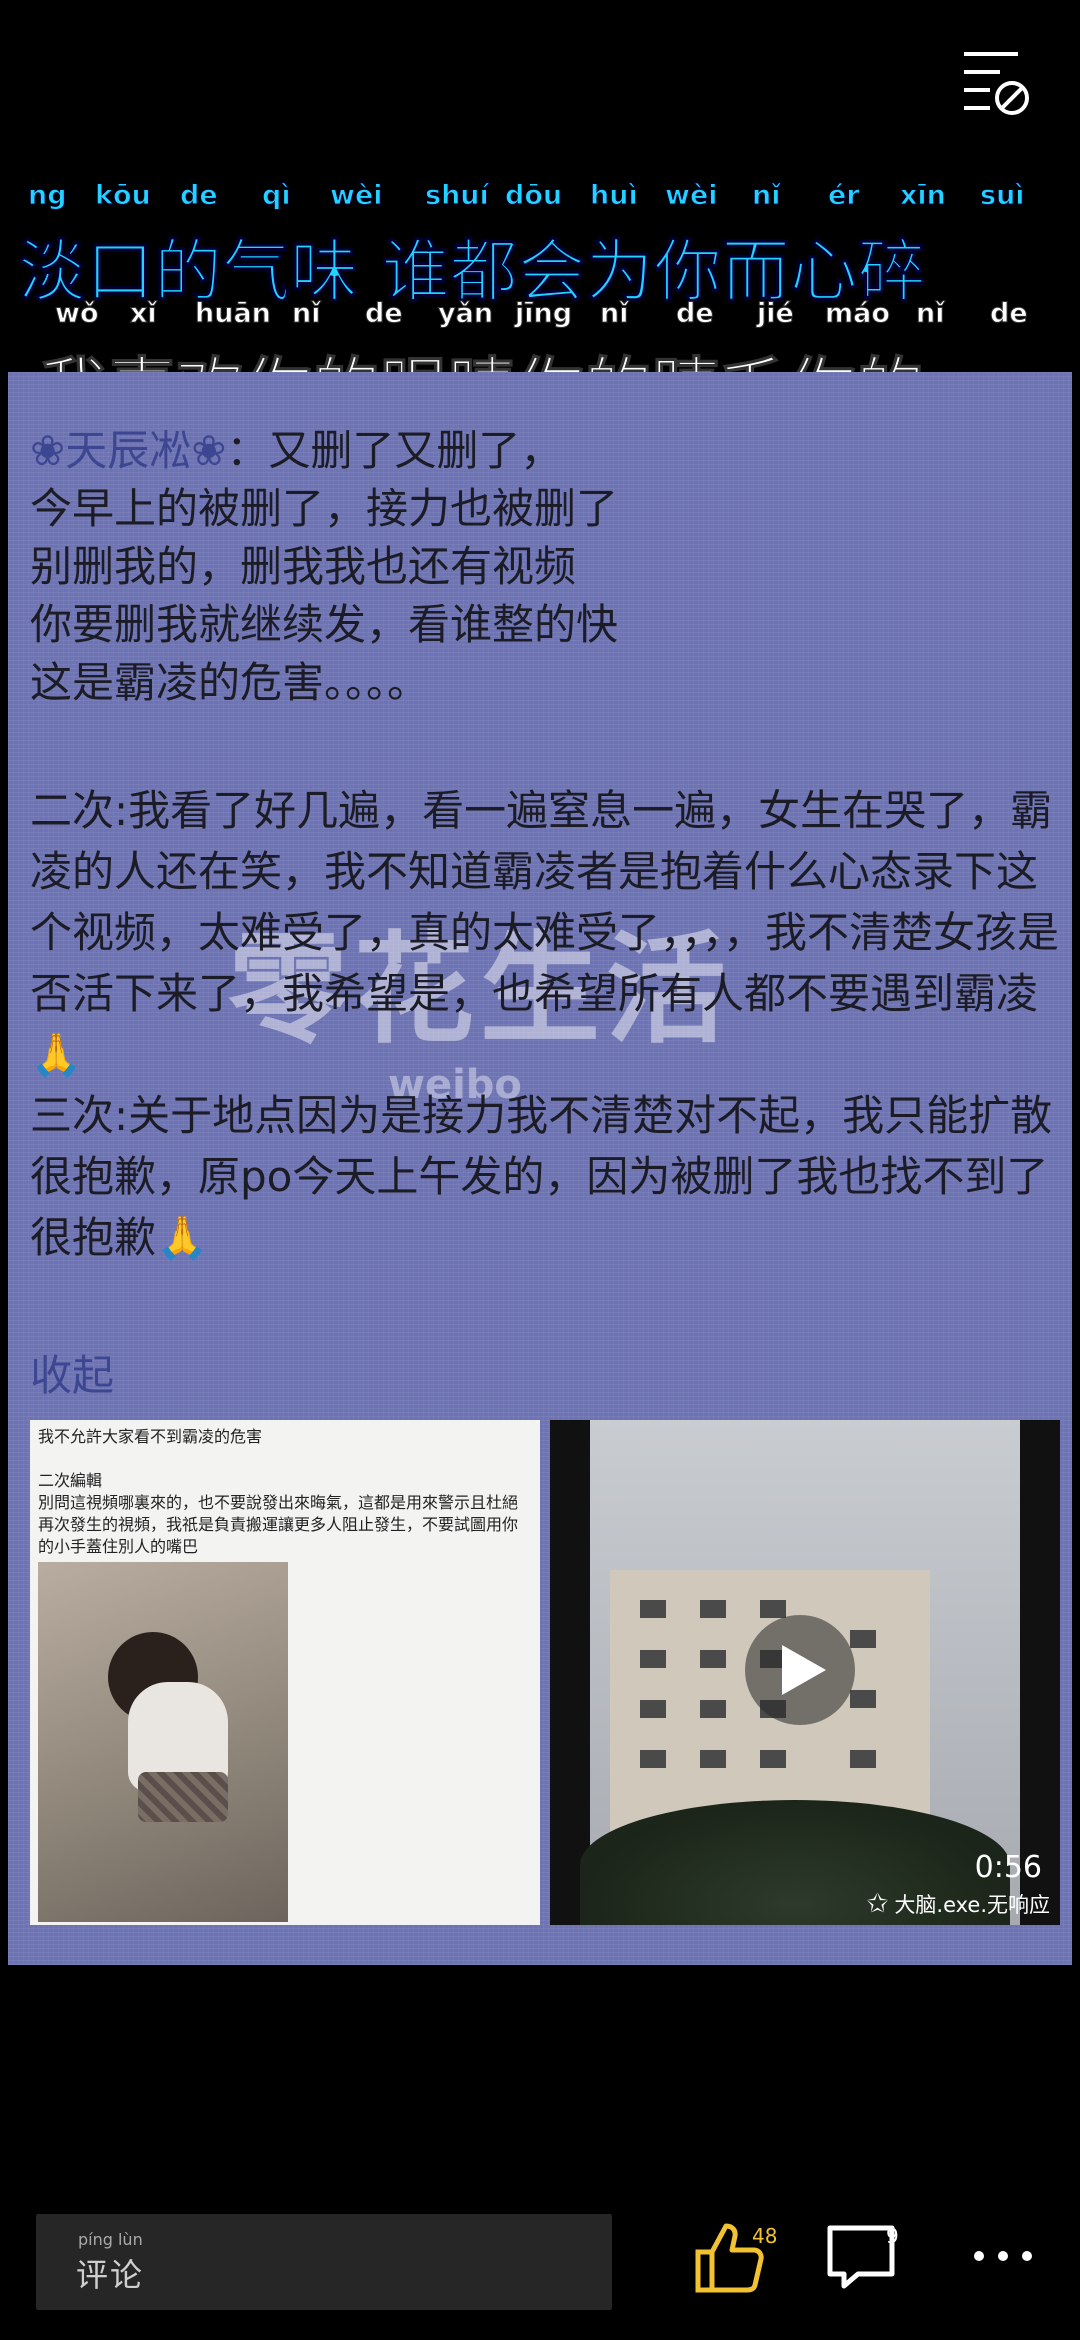  I want to click on post-line: ：又删了又删了，, so click(394, 450).